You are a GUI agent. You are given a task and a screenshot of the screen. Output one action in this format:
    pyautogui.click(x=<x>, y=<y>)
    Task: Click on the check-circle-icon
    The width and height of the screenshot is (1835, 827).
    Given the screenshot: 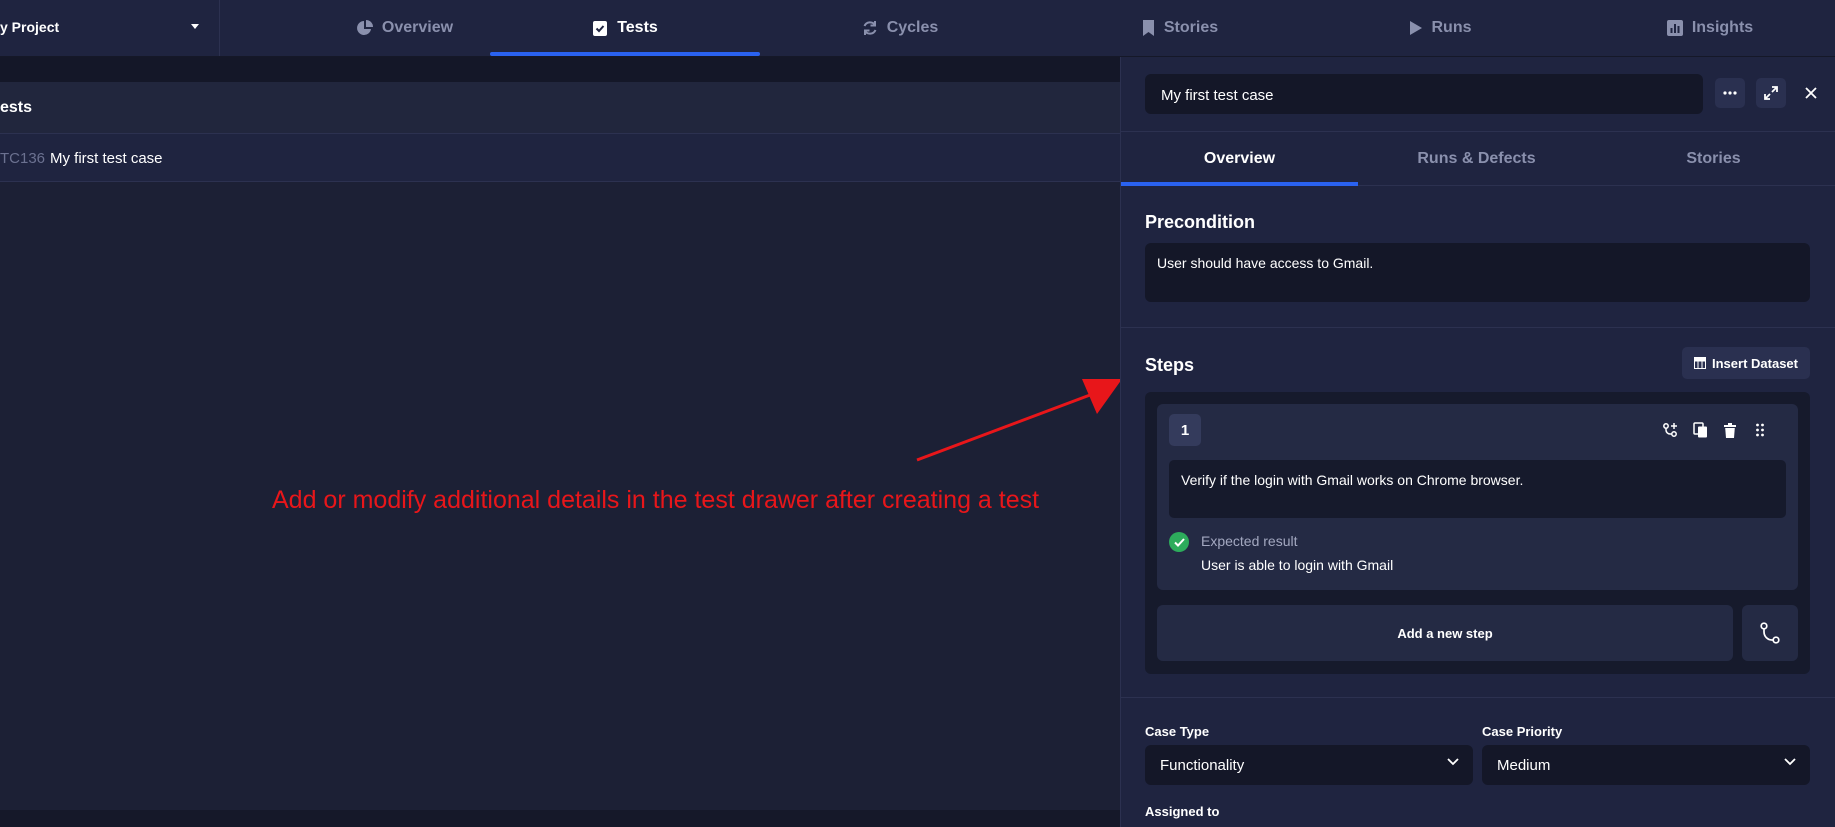 What is the action you would take?
    pyautogui.click(x=1179, y=542)
    